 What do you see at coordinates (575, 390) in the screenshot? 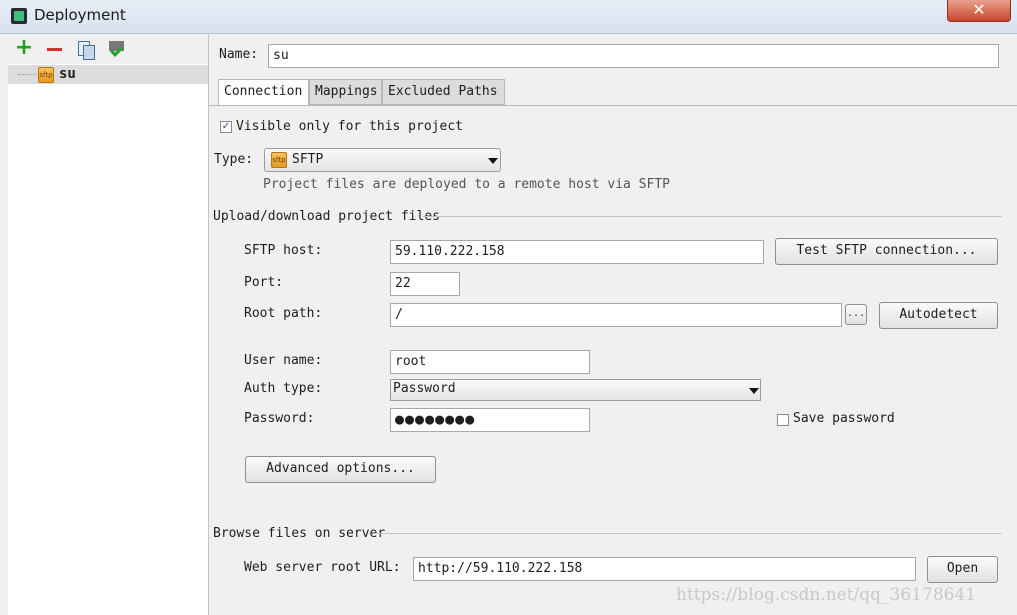
I see `auth-type-dropdown: Password` at bounding box center [575, 390].